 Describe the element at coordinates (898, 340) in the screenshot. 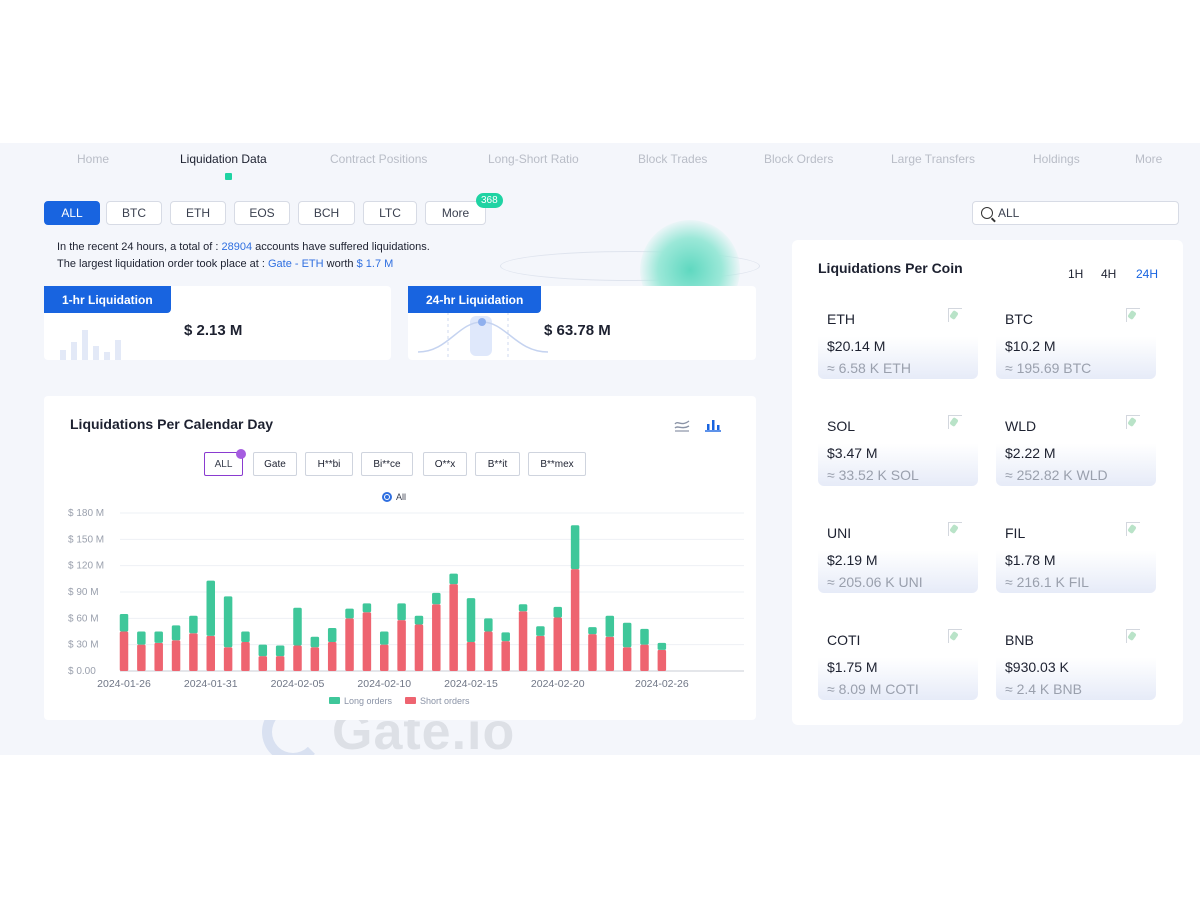

I see `coin-card-eth: ETH $20.14 M ≈ 6.58 K ETH` at that location.